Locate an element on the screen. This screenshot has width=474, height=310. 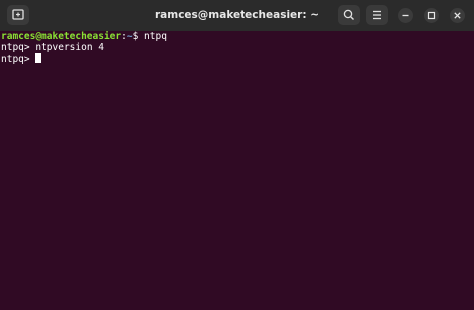
terminal-line-1: ramces@maketecheasier:~$ ntpq is located at coordinates (237, 36).